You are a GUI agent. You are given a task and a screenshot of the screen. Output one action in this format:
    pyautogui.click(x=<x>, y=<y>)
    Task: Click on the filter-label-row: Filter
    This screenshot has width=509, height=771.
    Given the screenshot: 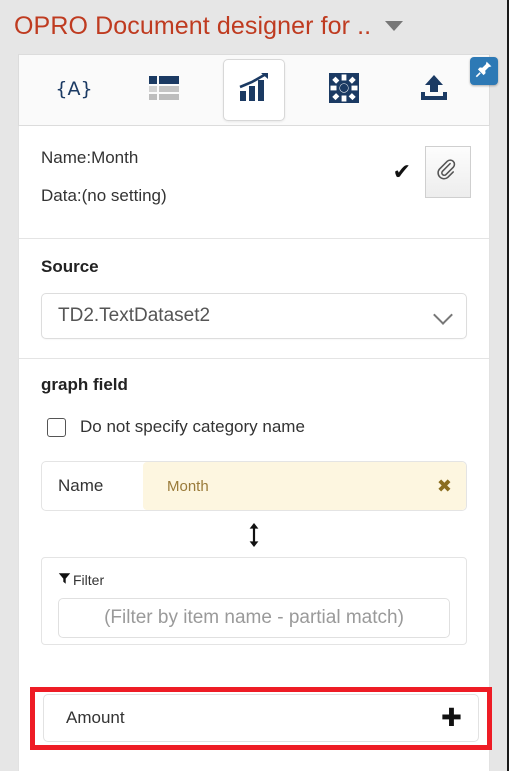 What is the action you would take?
    pyautogui.click(x=254, y=580)
    